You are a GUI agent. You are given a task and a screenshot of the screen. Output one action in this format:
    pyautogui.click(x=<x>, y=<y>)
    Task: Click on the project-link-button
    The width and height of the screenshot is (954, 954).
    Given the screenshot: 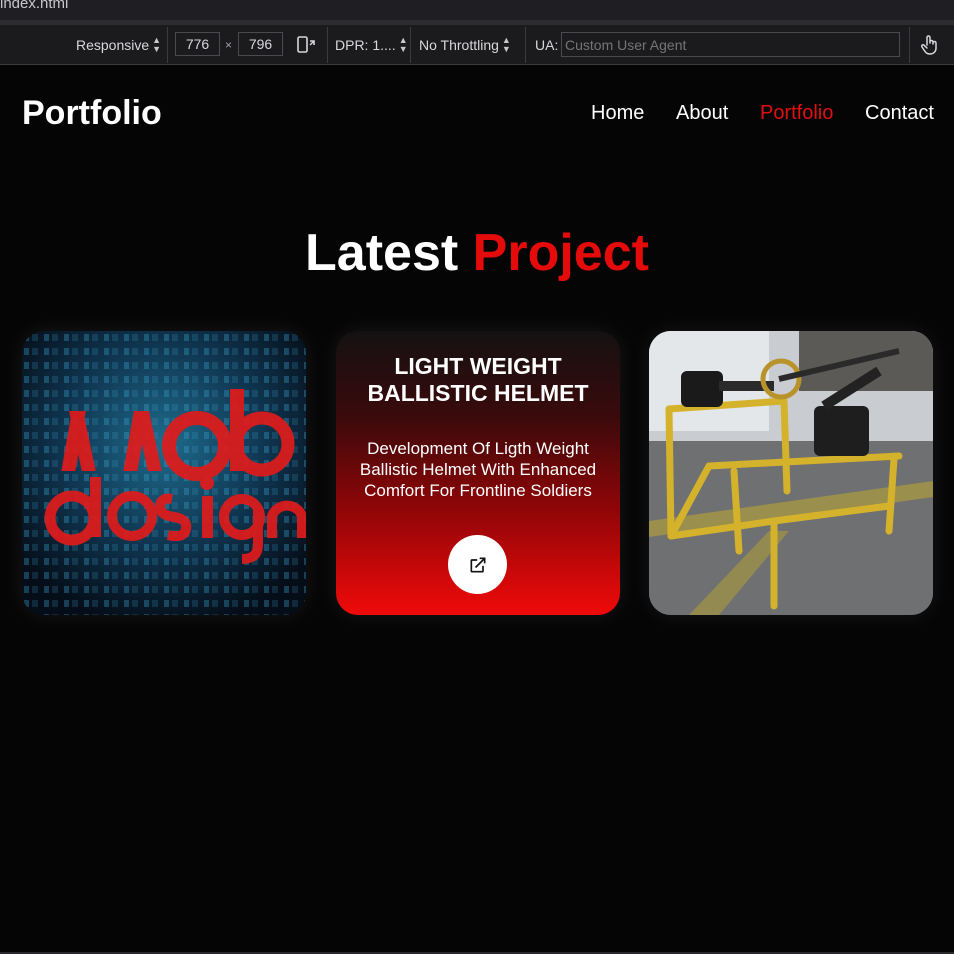 What is the action you would take?
    pyautogui.click(x=477, y=564)
    